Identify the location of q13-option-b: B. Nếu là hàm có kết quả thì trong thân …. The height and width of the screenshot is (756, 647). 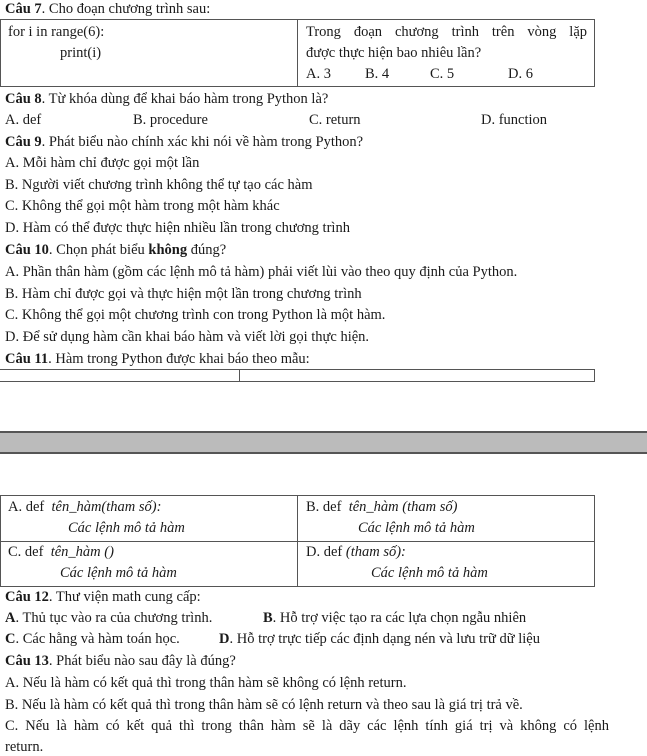
(264, 705).